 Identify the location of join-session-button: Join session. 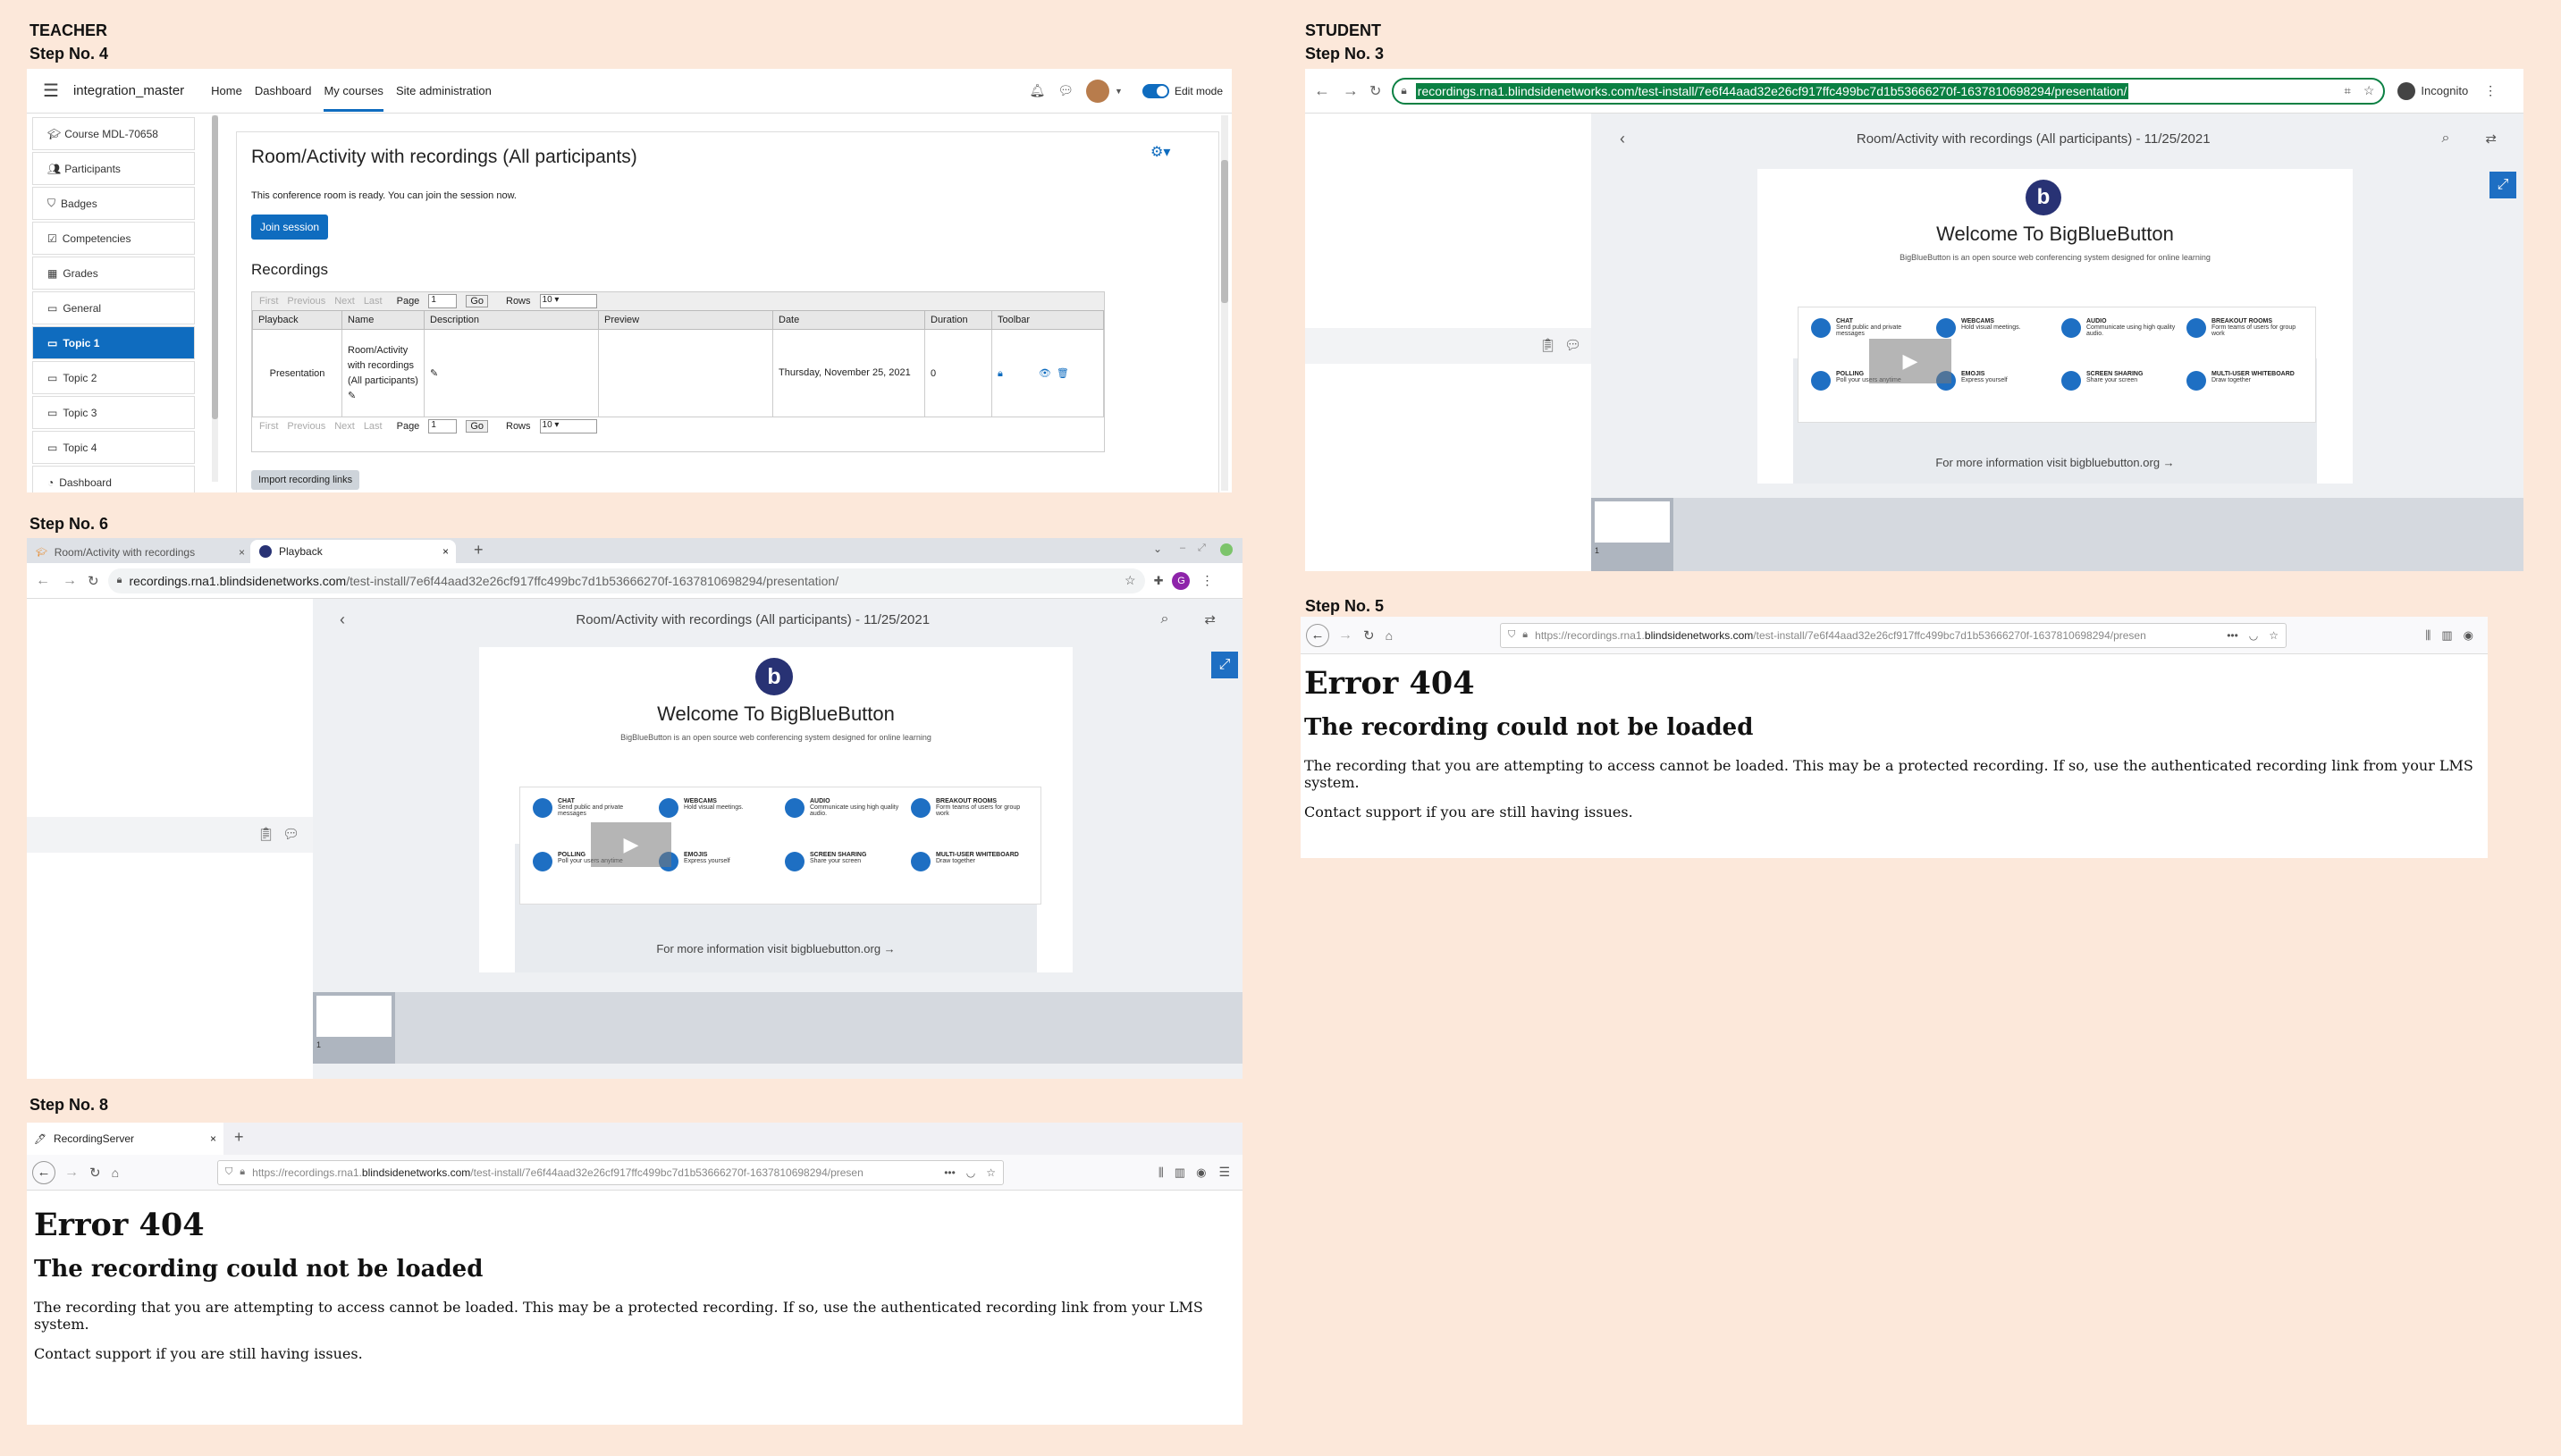
(290, 227).